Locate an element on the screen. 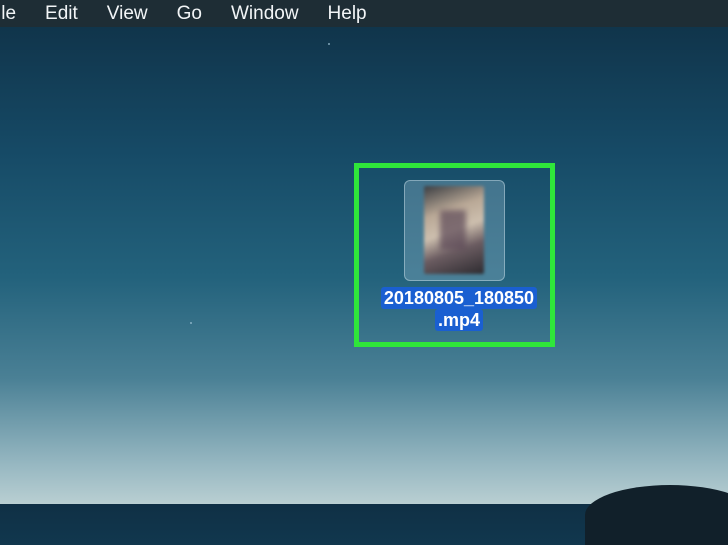  menu-help: Help is located at coordinates (347, 13).